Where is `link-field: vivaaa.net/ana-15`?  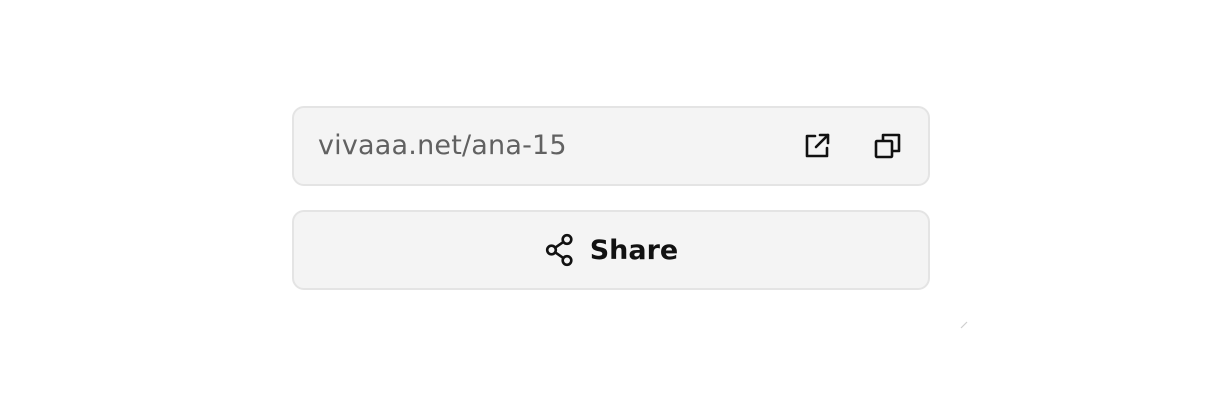
link-field: vivaaa.net/ana-15 is located at coordinates (611, 146).